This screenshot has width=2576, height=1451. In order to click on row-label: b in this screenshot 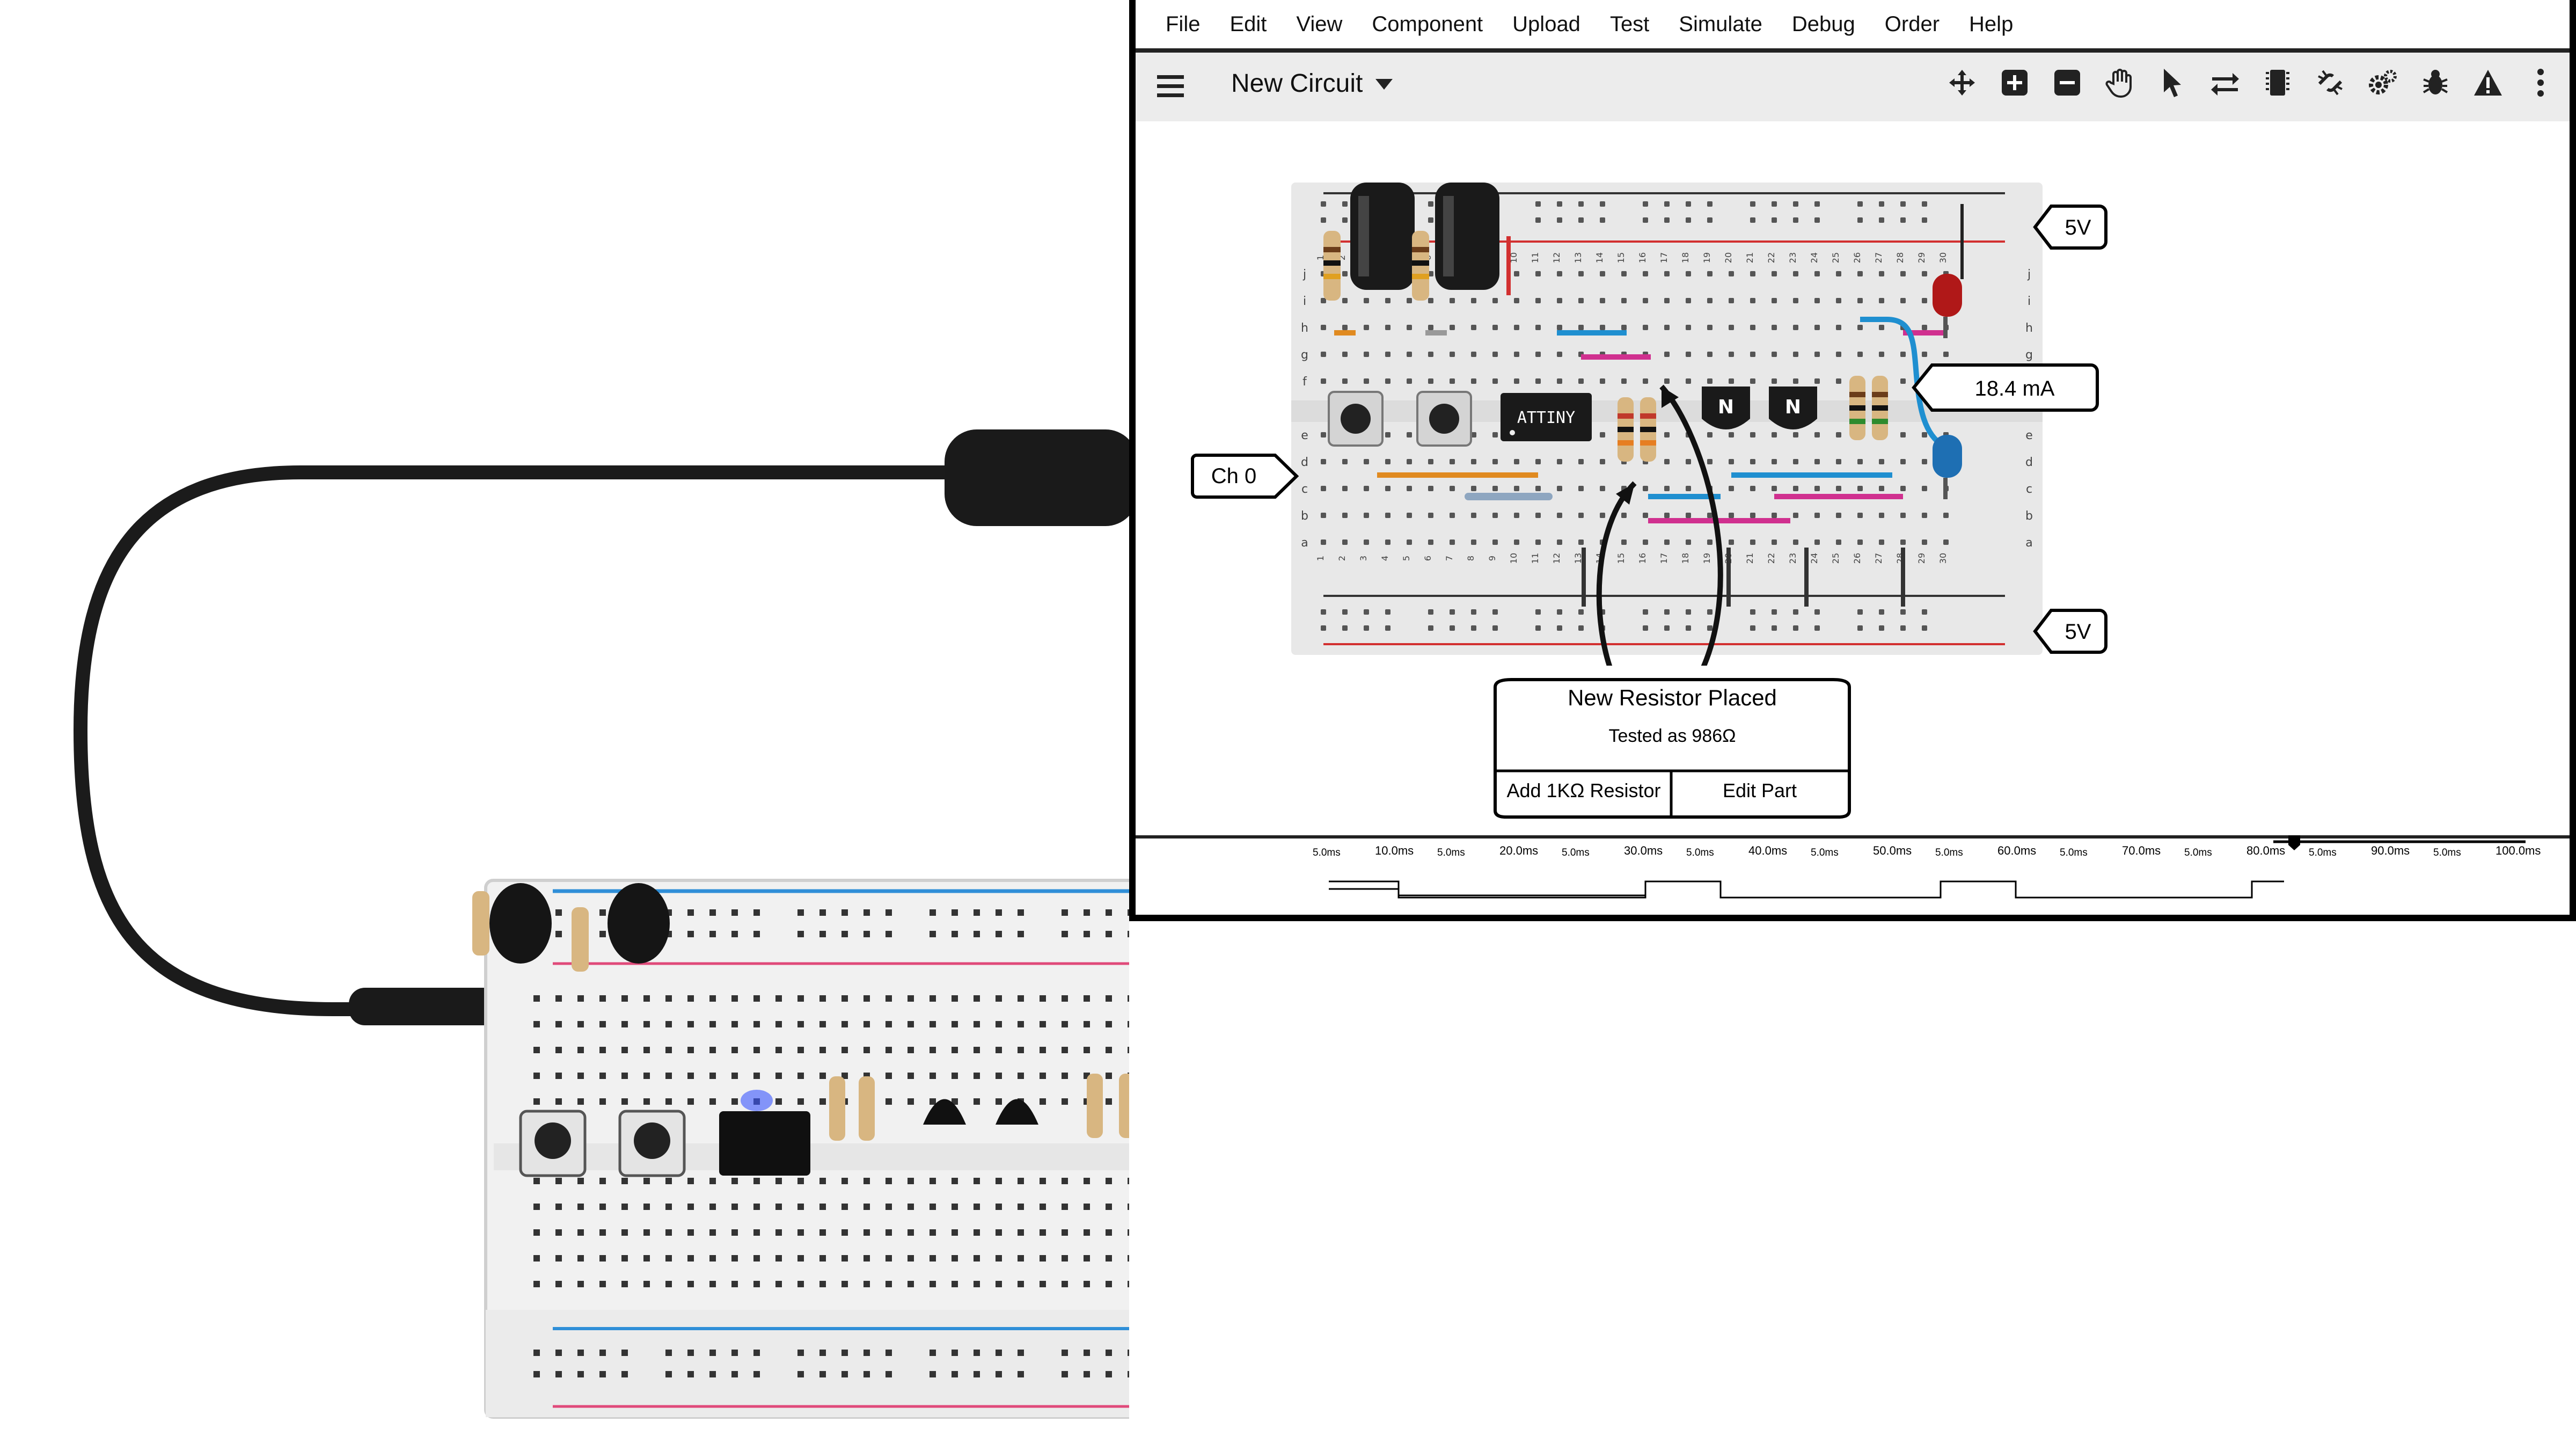, I will do `click(1304, 516)`.